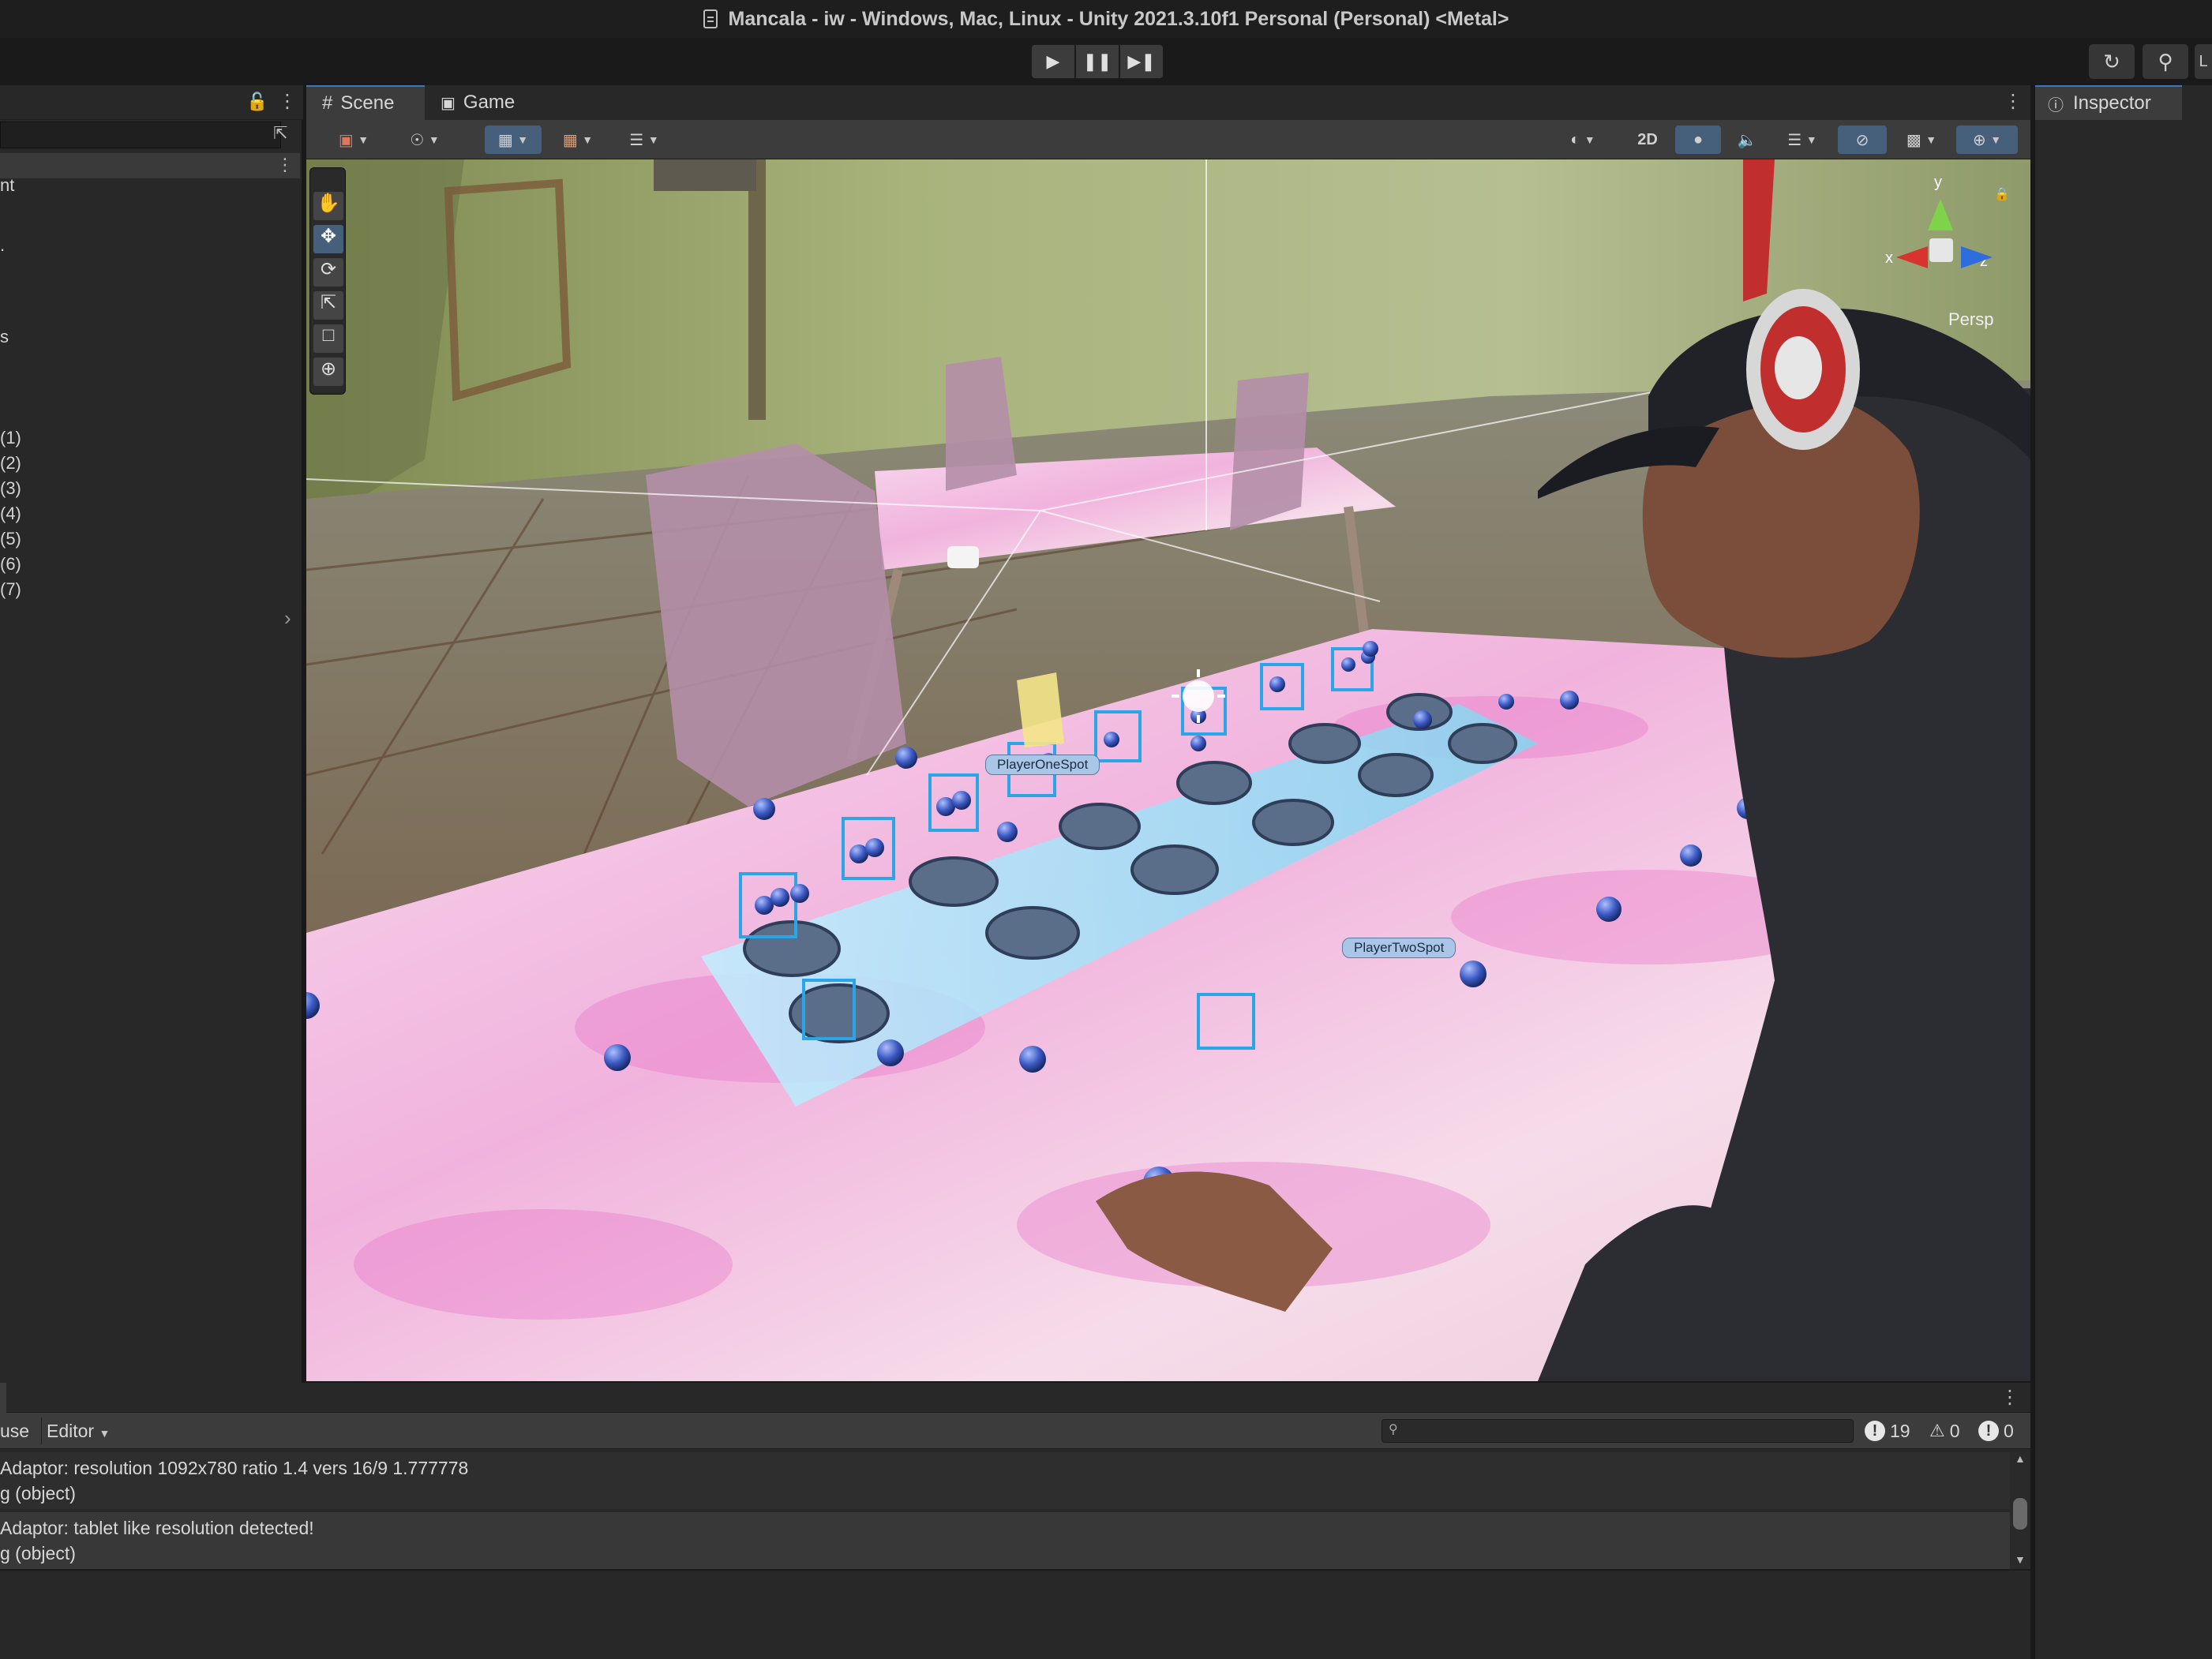 The height and width of the screenshot is (1659, 2212). Describe the element at coordinates (484, 102) in the screenshot. I see `tab-game: ▣ Game` at that location.